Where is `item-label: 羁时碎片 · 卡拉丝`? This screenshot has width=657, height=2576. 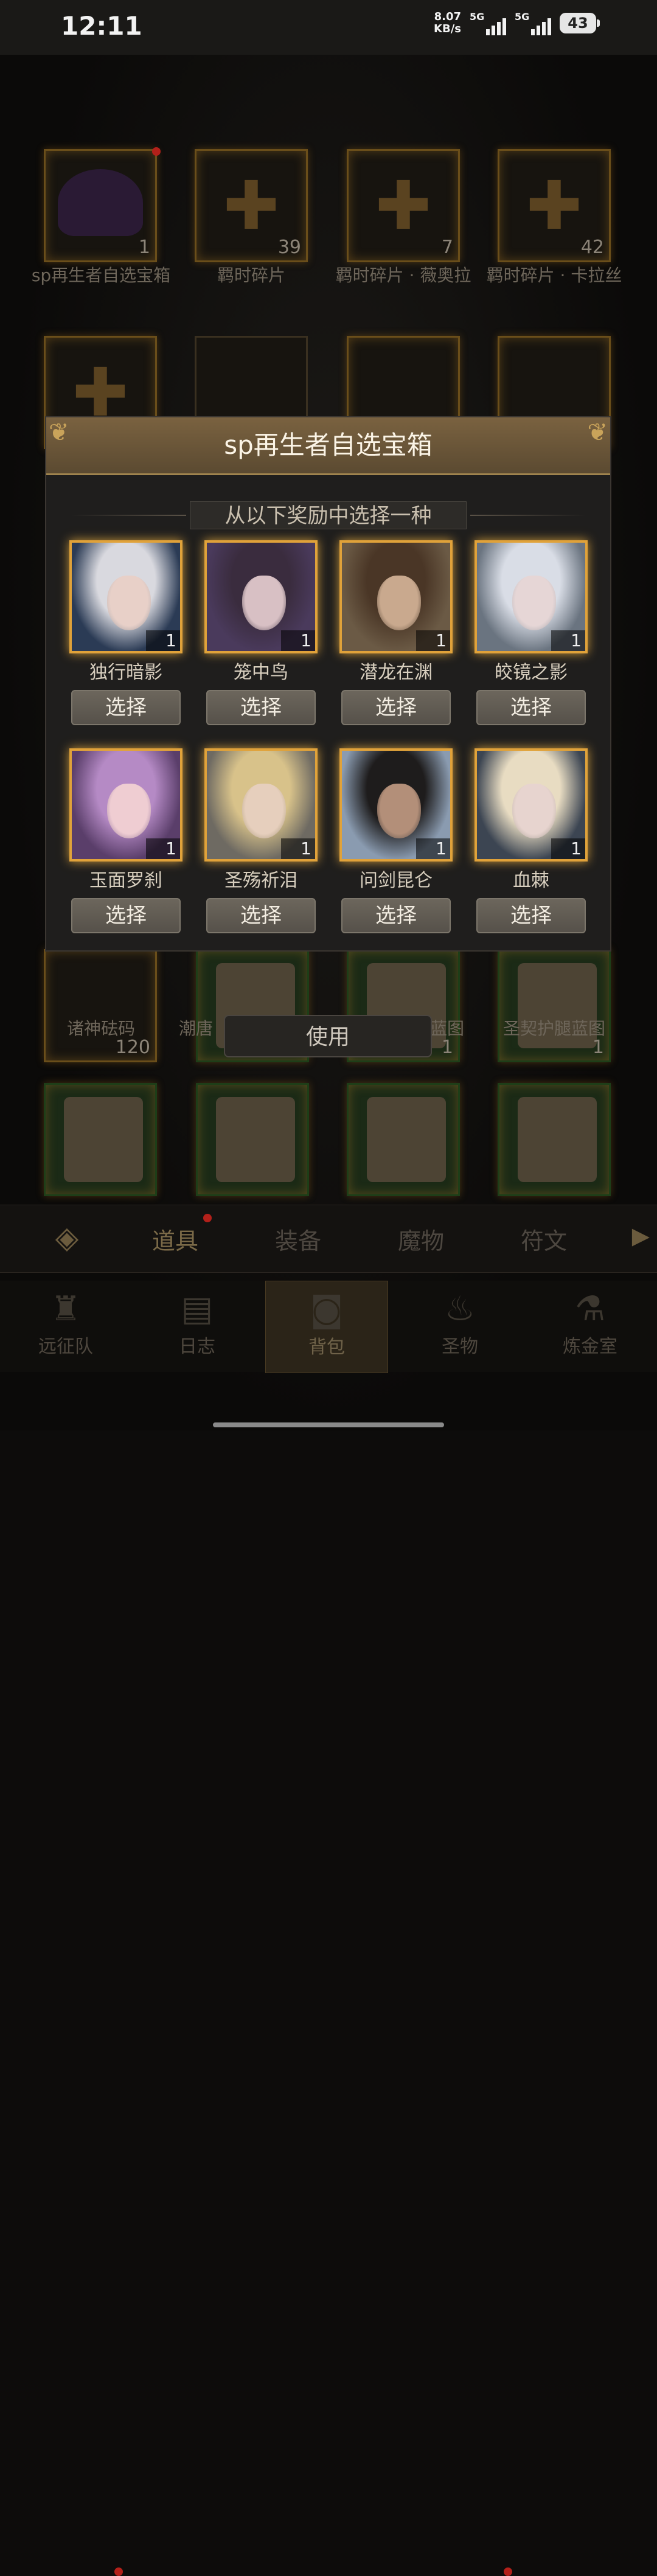
item-label: 羁时碎片 · 卡拉丝 is located at coordinates (554, 275).